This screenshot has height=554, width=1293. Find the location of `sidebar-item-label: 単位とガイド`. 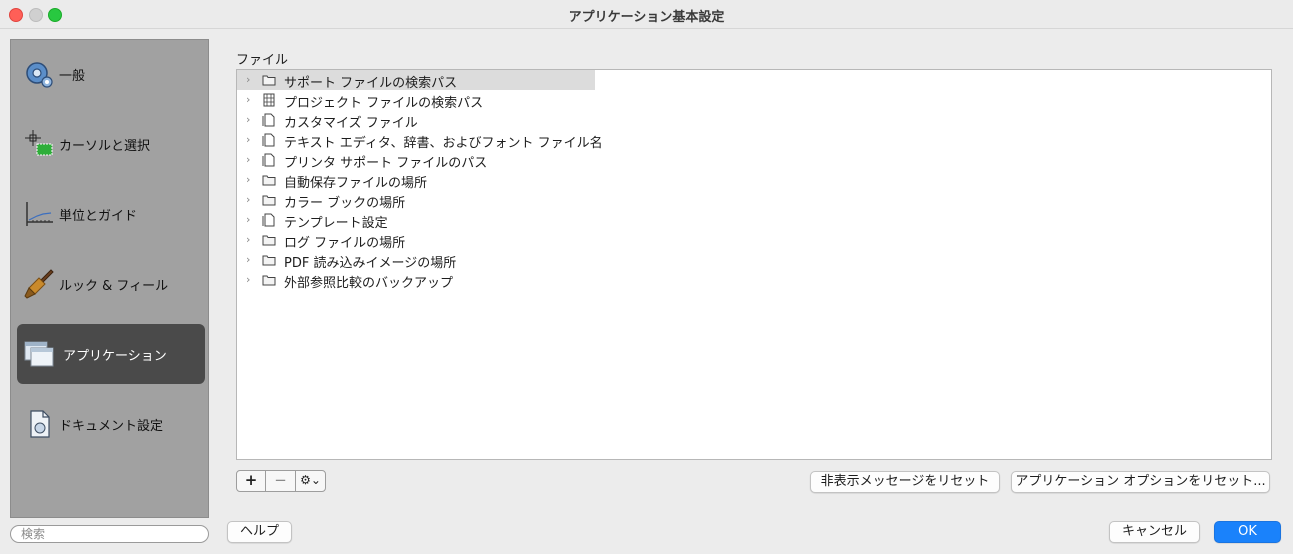

sidebar-item-label: 単位とガイド is located at coordinates (98, 216).